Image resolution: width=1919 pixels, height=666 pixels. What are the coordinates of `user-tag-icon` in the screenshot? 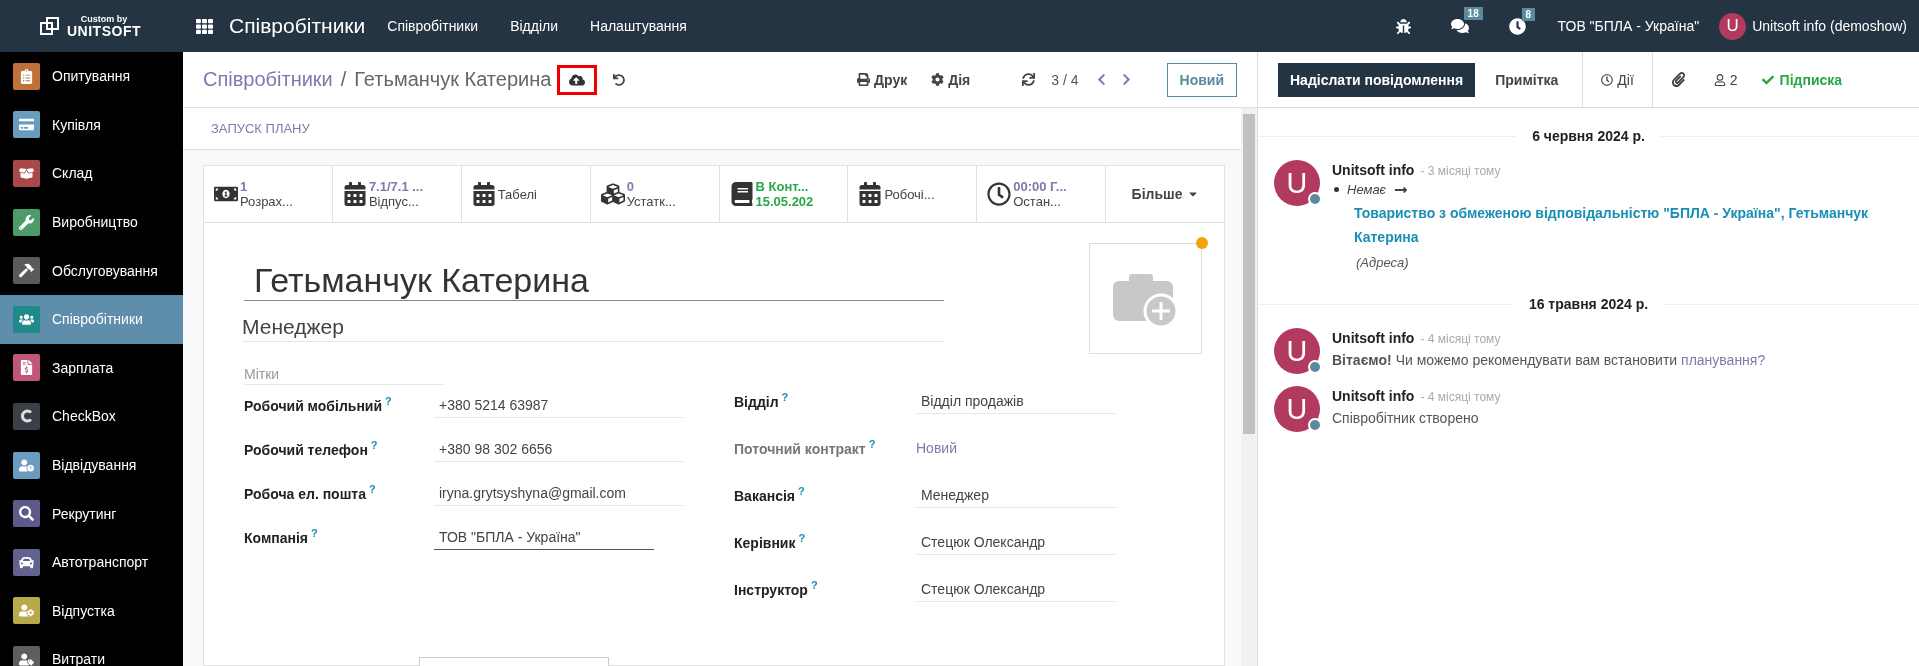 It's located at (26, 658).